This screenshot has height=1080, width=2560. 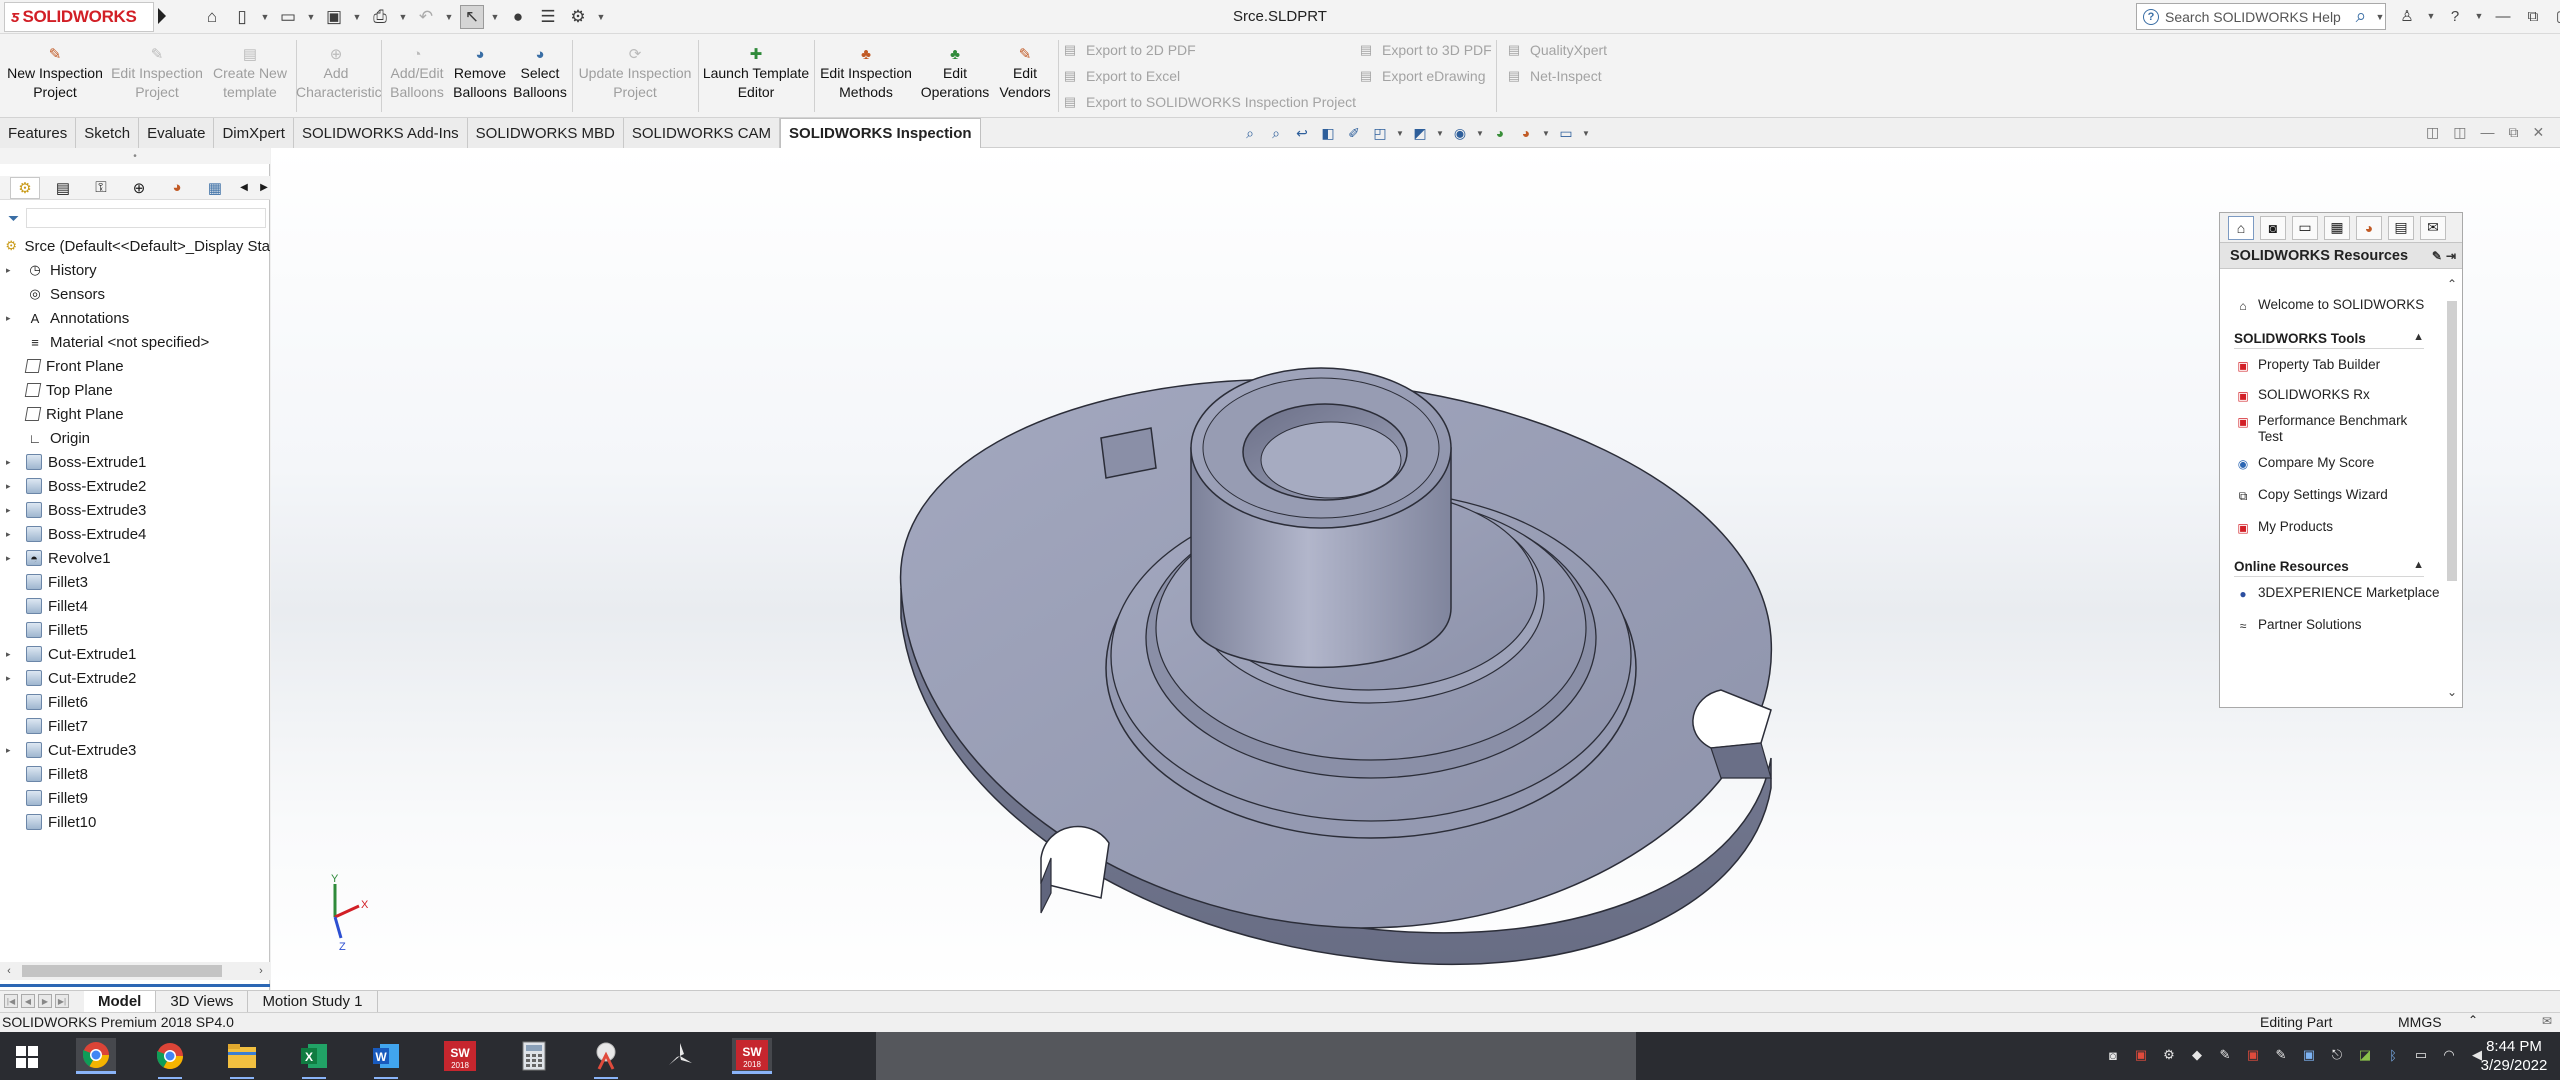 I want to click on calculator-taskbar-button, so click(x=534, y=1056).